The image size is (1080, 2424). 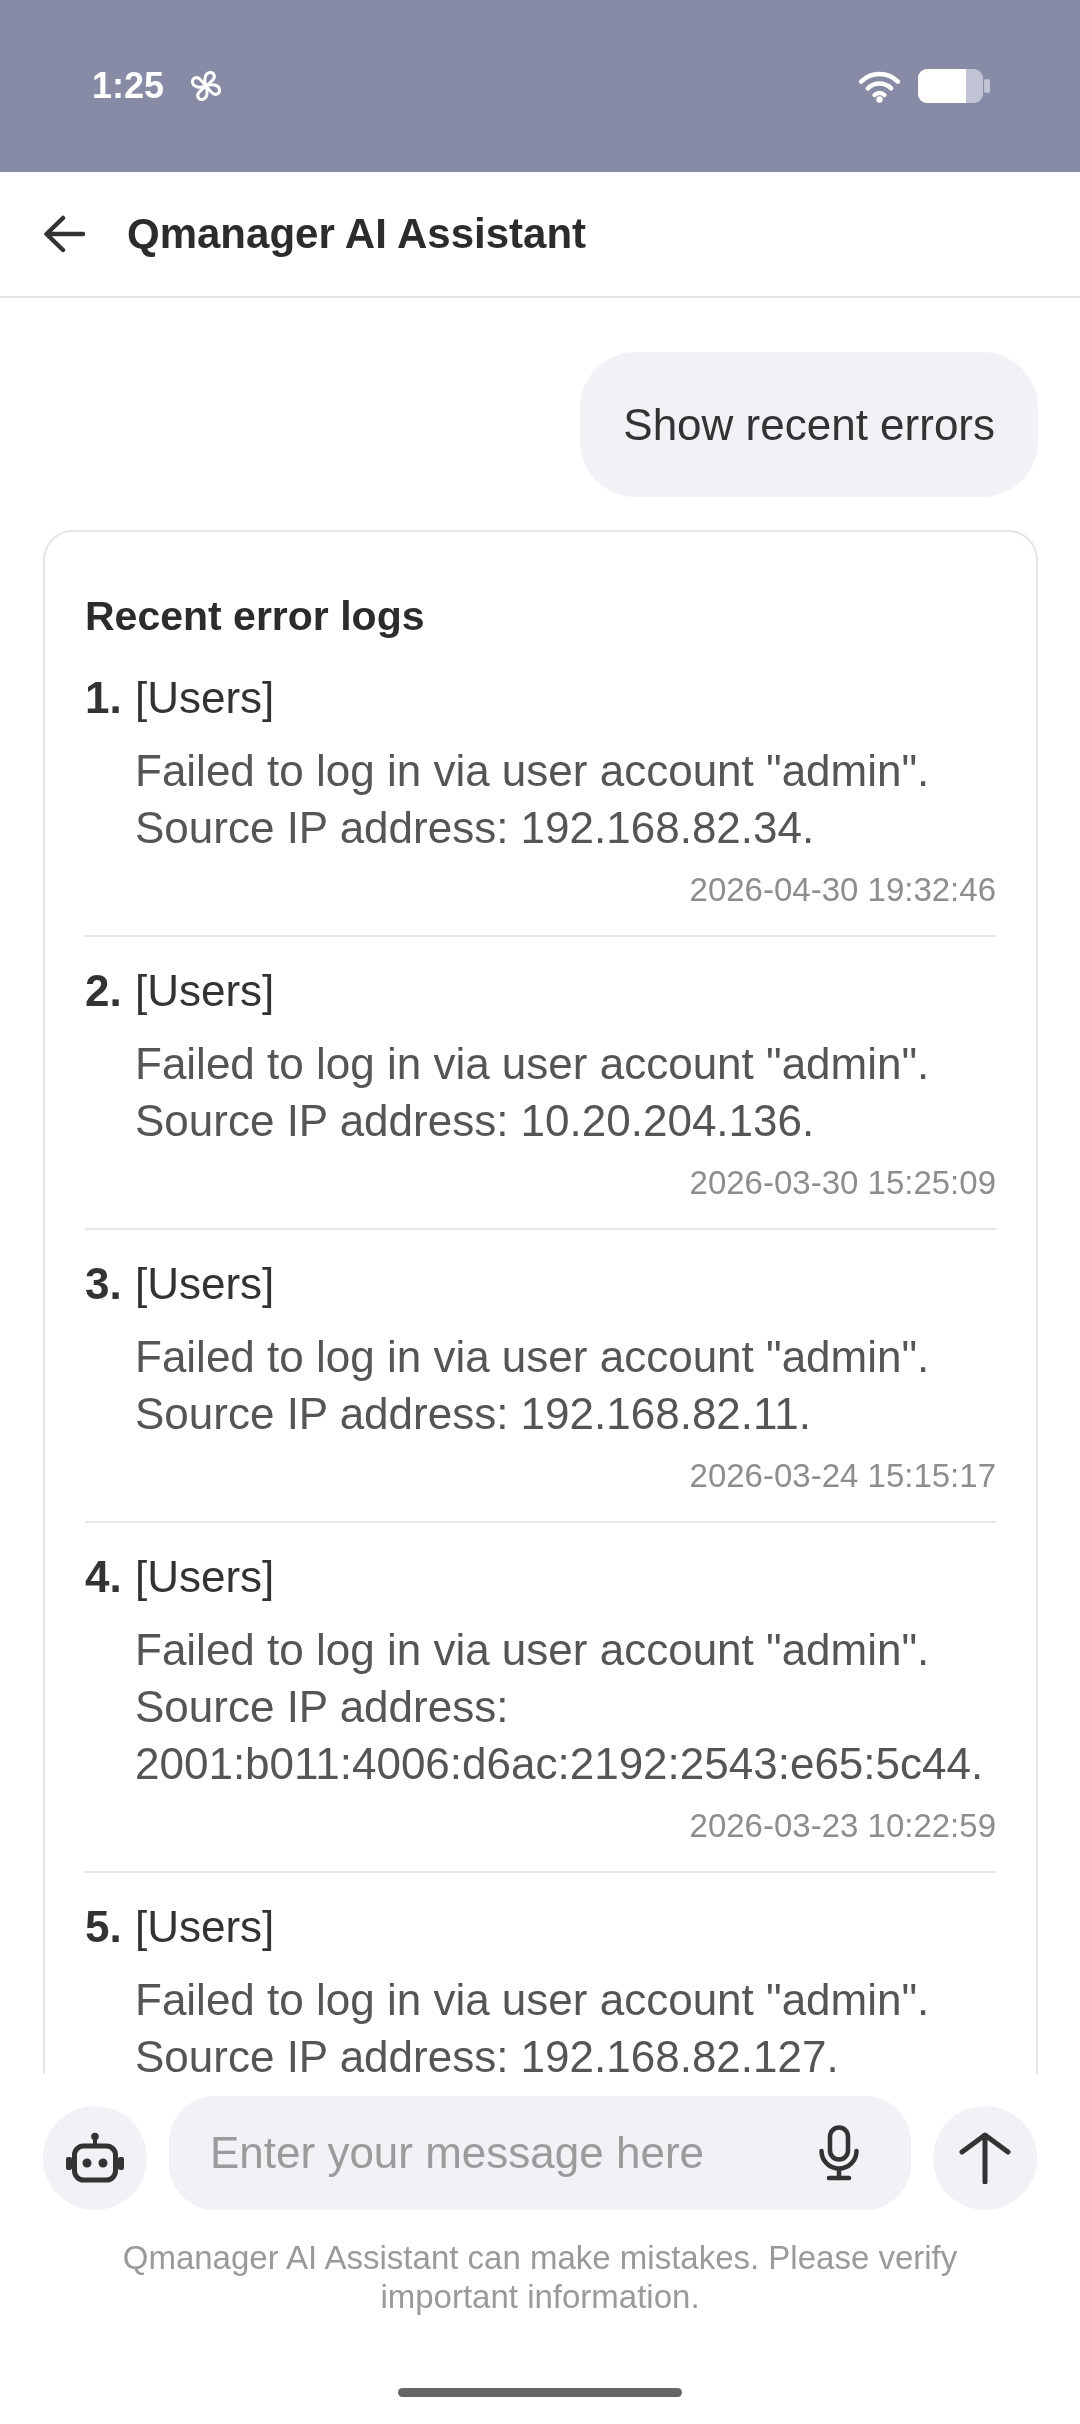 I want to click on log-timestamp: 2026-03-24 15:15:17, so click(x=842, y=1476).